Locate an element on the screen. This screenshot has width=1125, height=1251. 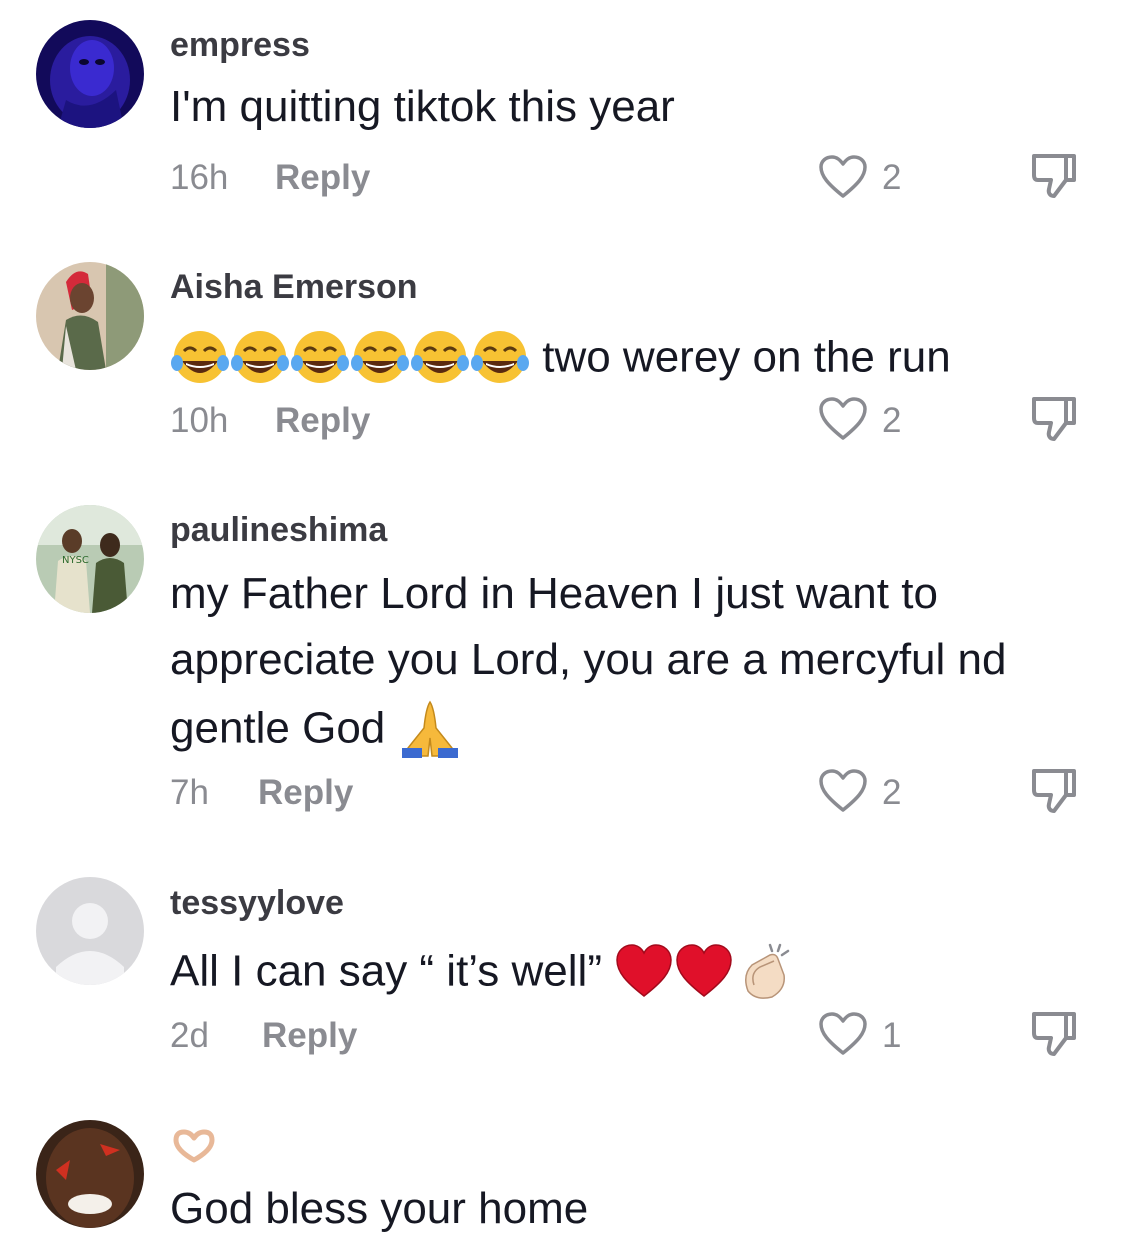
comment-time: 7h is located at coordinates (189, 792).